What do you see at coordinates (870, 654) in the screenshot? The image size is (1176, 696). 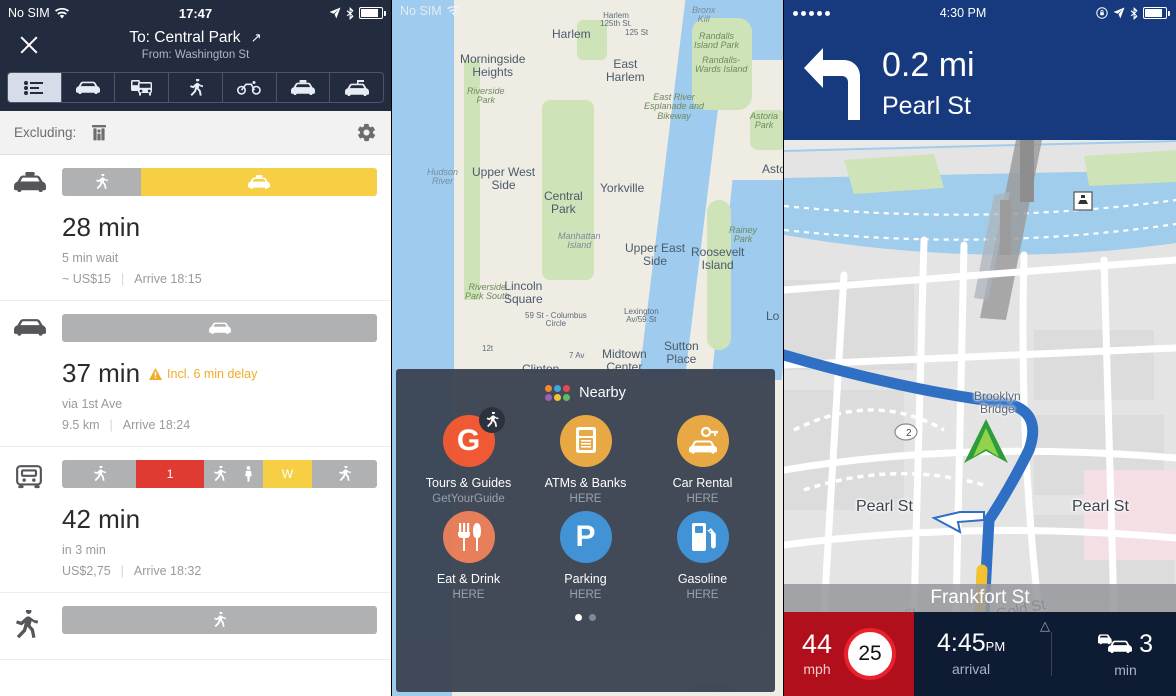 I see `speed-limit-sign: 25` at bounding box center [870, 654].